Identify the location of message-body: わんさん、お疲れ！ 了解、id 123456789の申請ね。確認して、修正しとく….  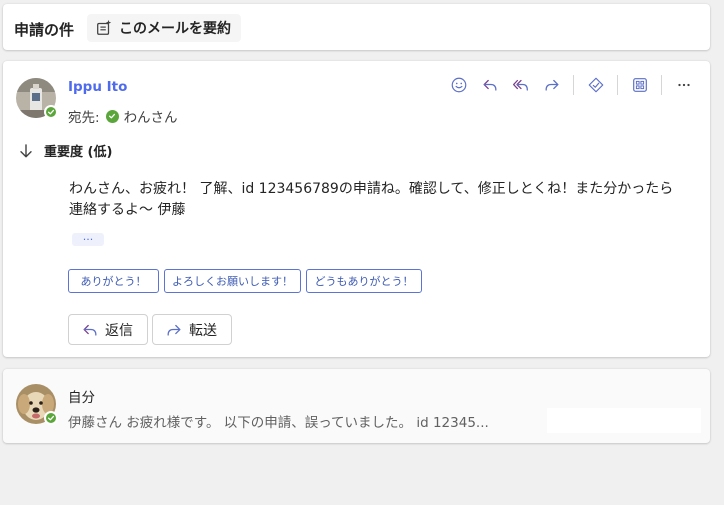
(371, 199).